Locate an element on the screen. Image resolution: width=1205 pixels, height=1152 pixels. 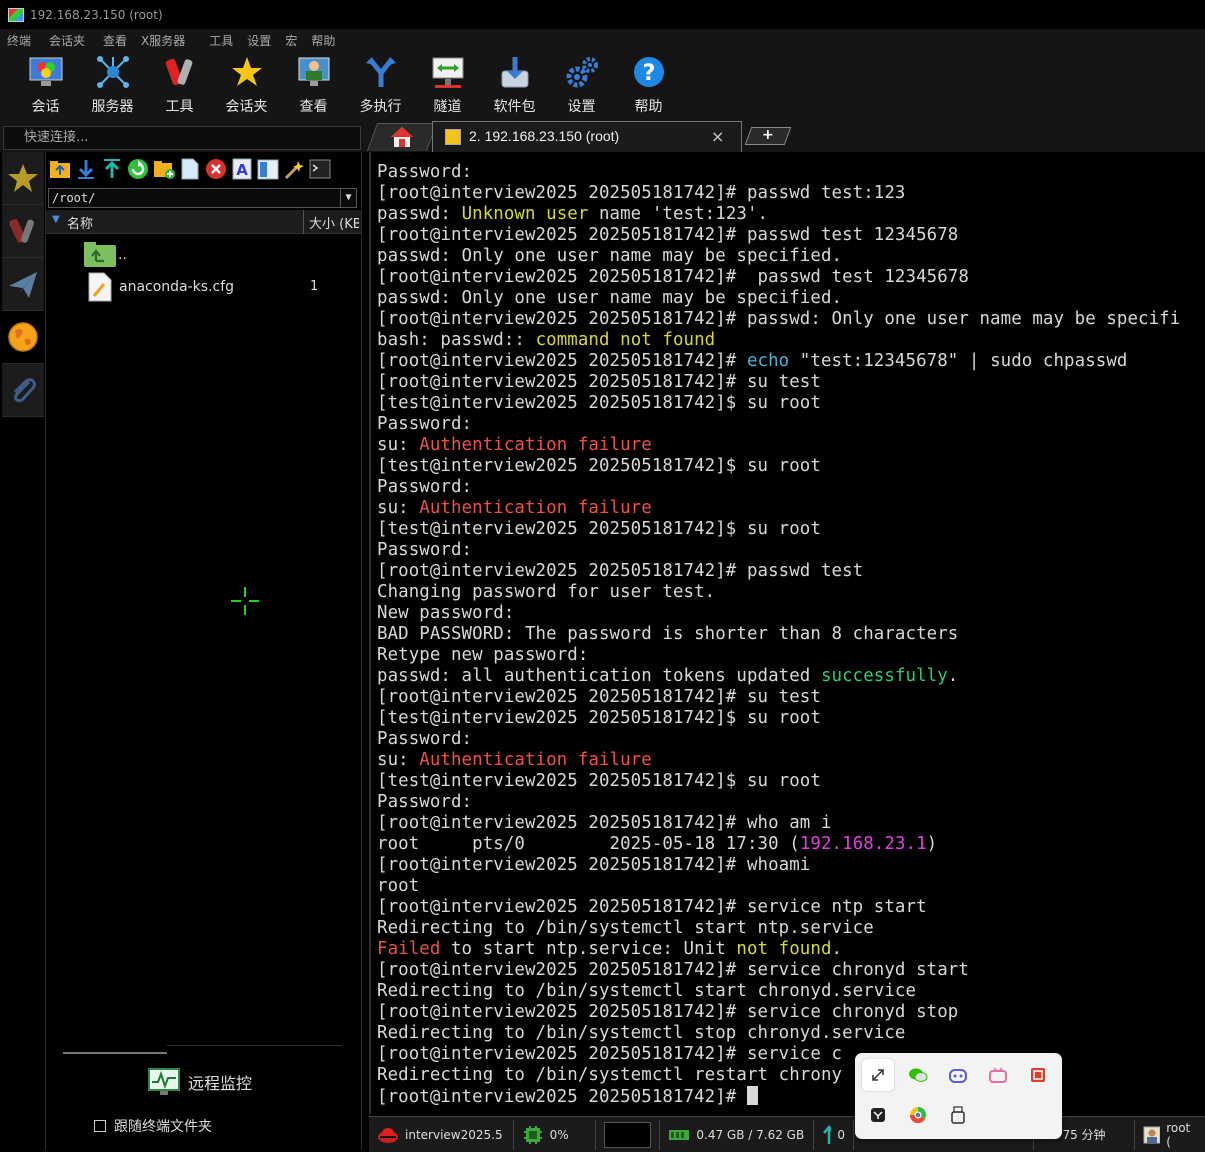
terminal-text: command not found is located at coordinates (625, 340).